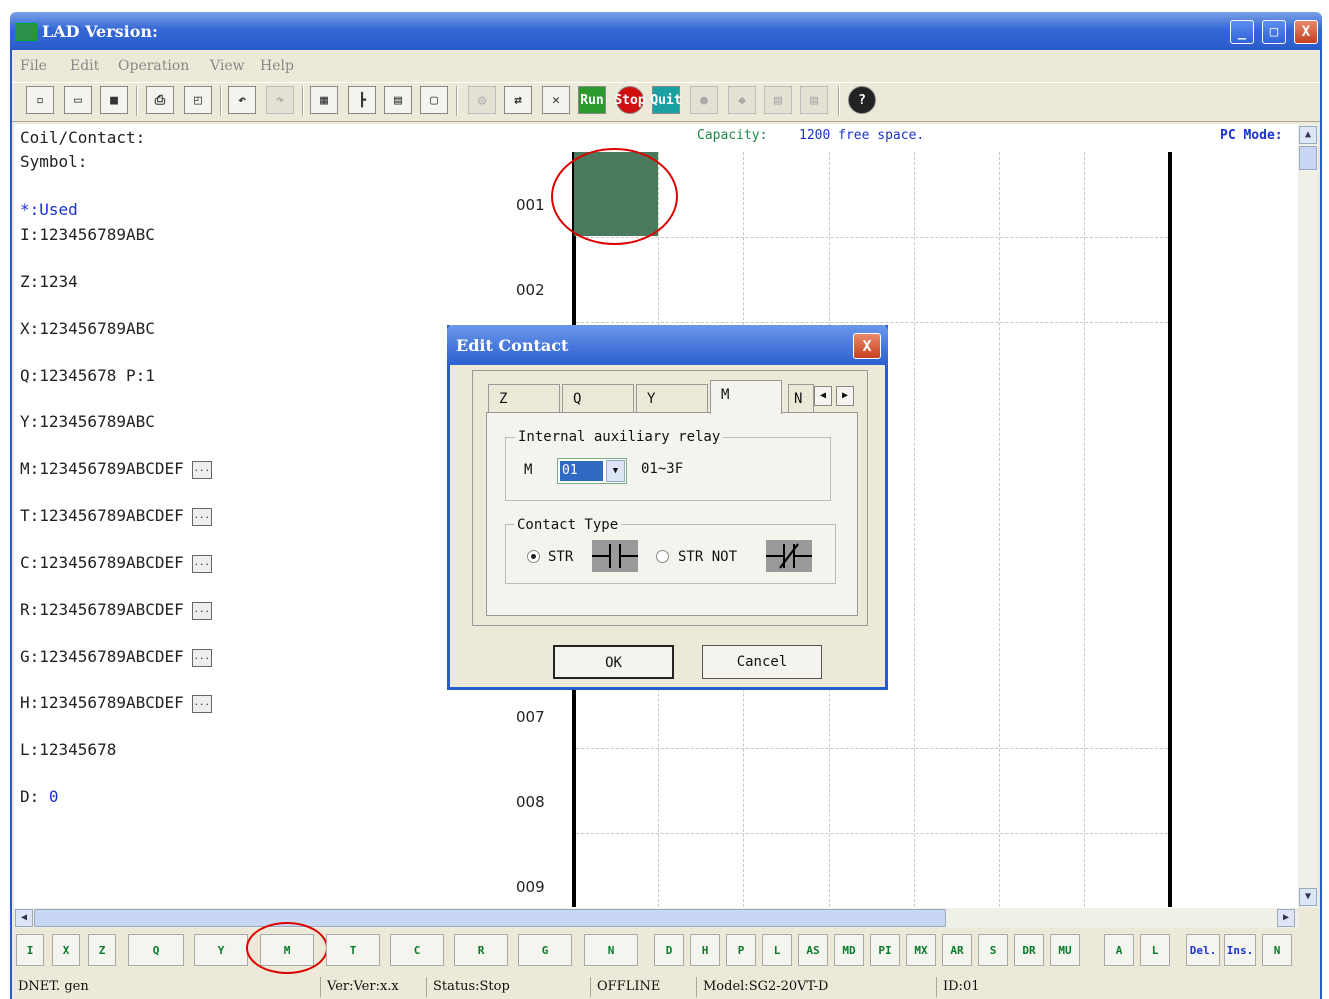 The width and height of the screenshot is (1329, 999). I want to click on contact-y-button: Y, so click(221, 950).